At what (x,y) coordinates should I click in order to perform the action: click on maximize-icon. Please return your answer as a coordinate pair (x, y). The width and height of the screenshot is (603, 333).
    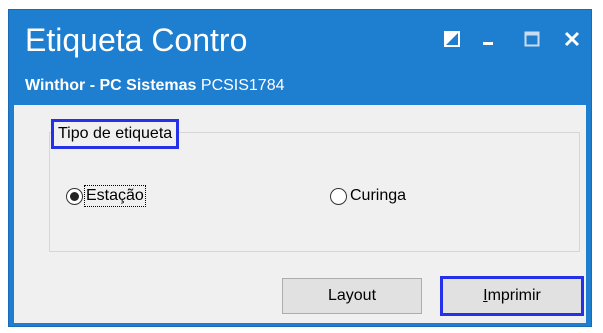
    Looking at the image, I should click on (532, 39).